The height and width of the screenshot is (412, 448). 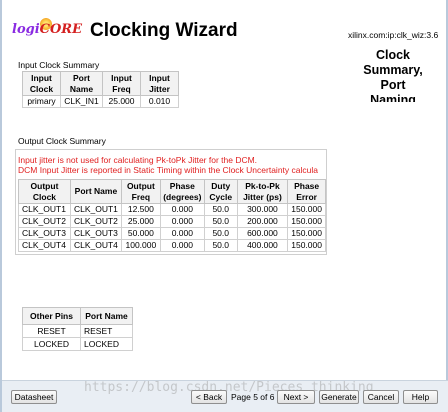 I want to click on output-table-header: Output Clock, so click(x=44, y=191).